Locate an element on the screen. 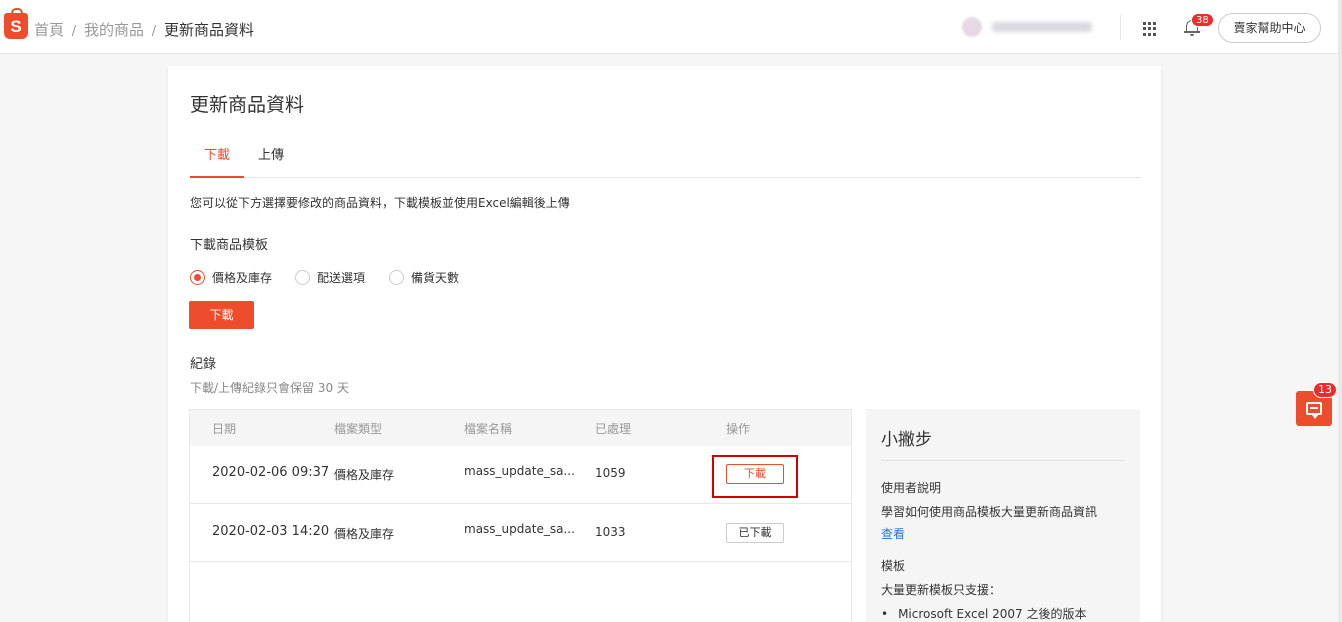  chat-count-badge: 13 is located at coordinates (1325, 390).